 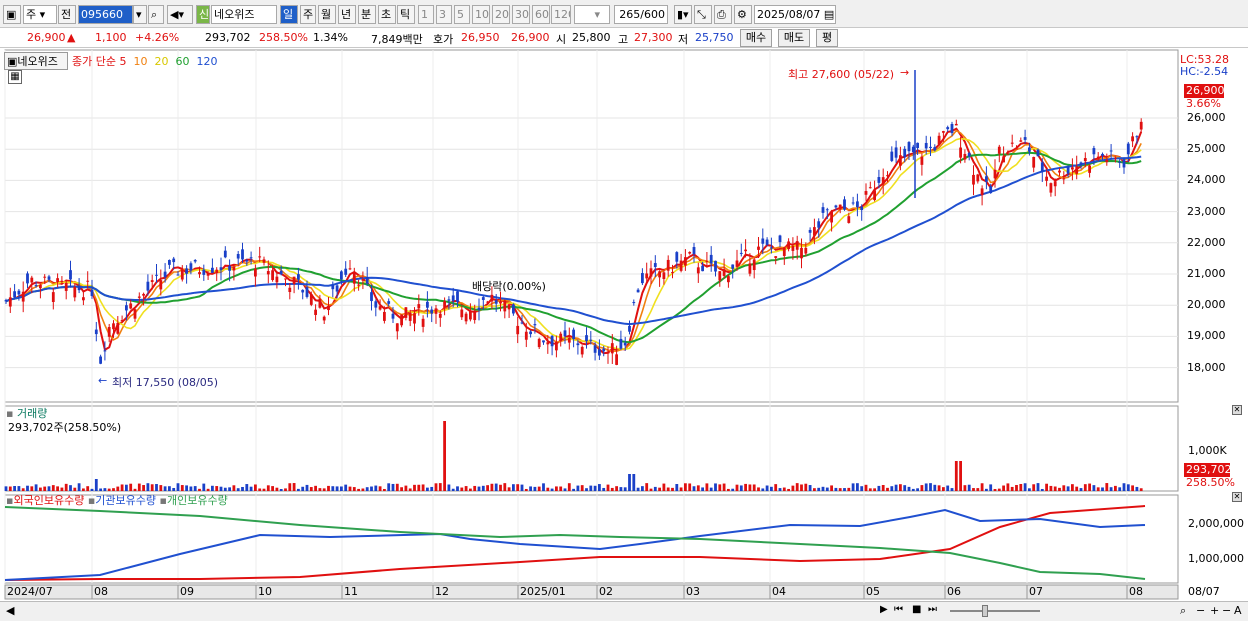 What do you see at coordinates (1200, 610) in the screenshot?
I see `zoom-out-icon: −` at bounding box center [1200, 610].